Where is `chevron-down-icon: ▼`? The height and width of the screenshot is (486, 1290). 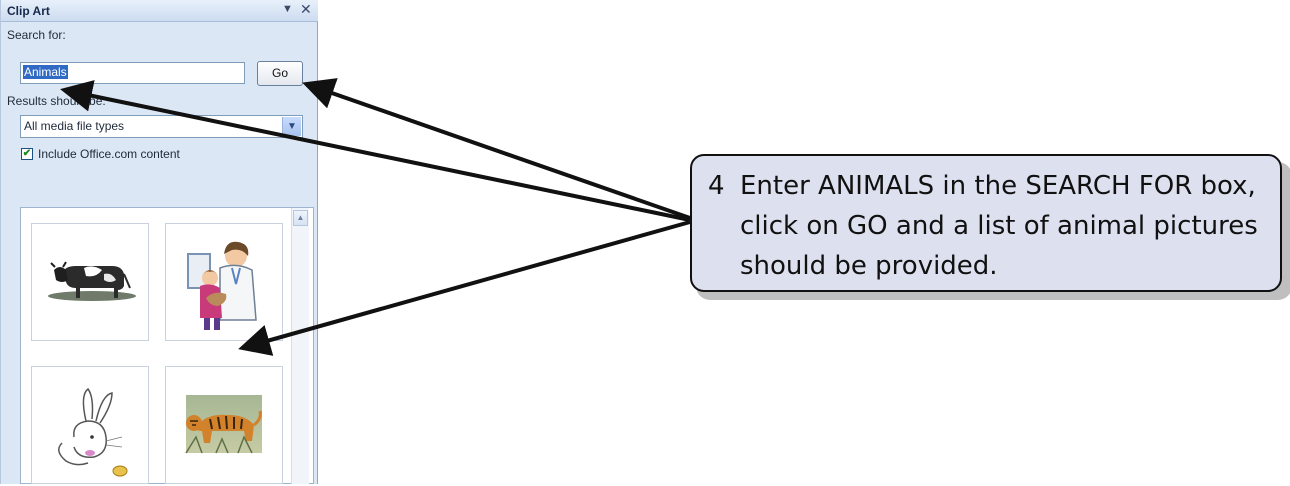
chevron-down-icon: ▼ is located at coordinates (291, 126).